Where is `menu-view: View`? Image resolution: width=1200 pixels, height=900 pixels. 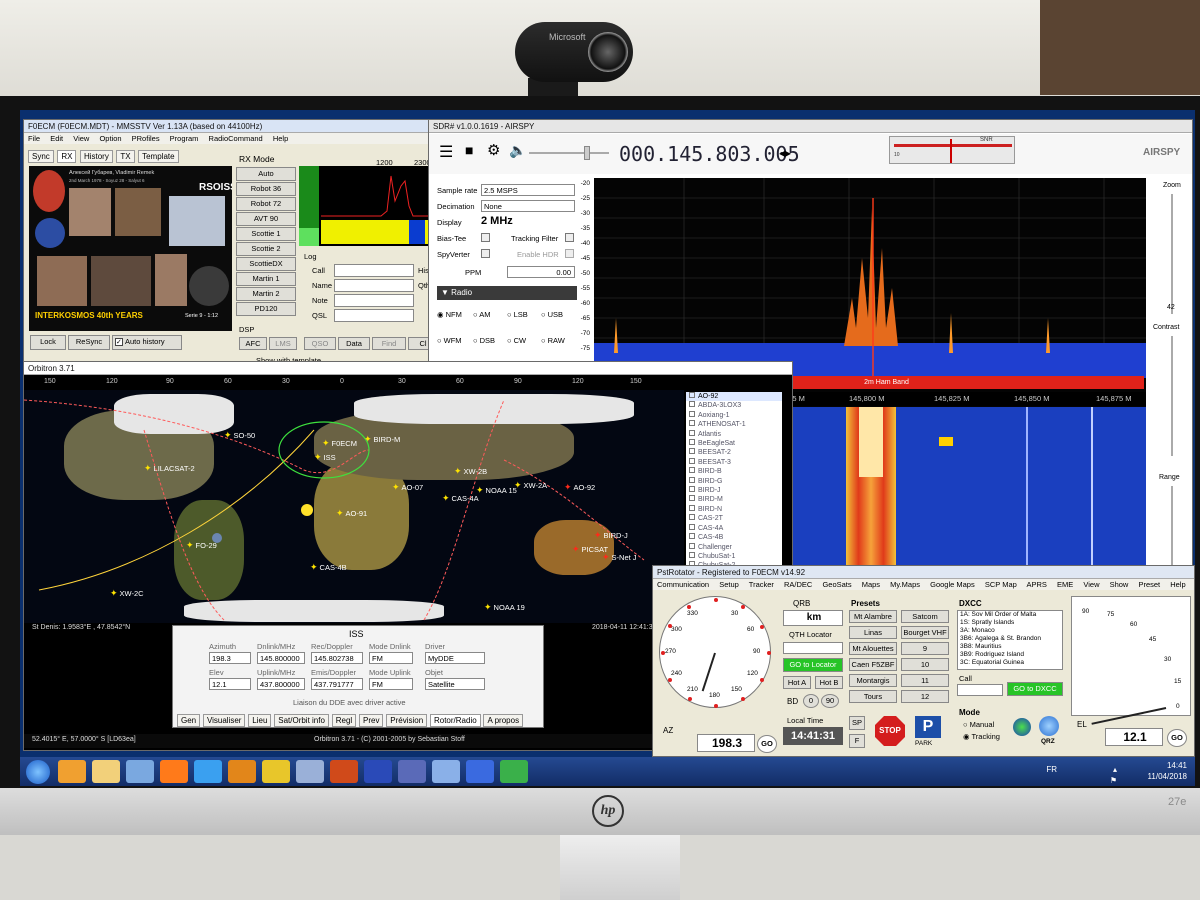
menu-view: View is located at coordinates (1091, 584).